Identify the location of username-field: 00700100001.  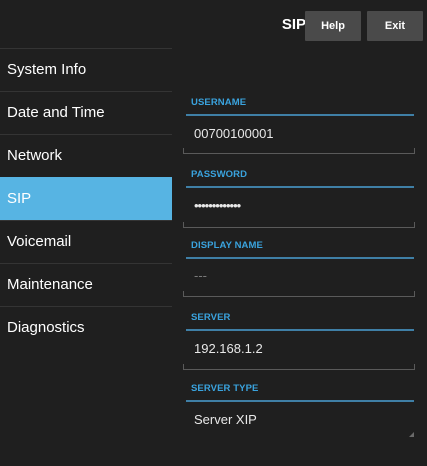
(234, 133).